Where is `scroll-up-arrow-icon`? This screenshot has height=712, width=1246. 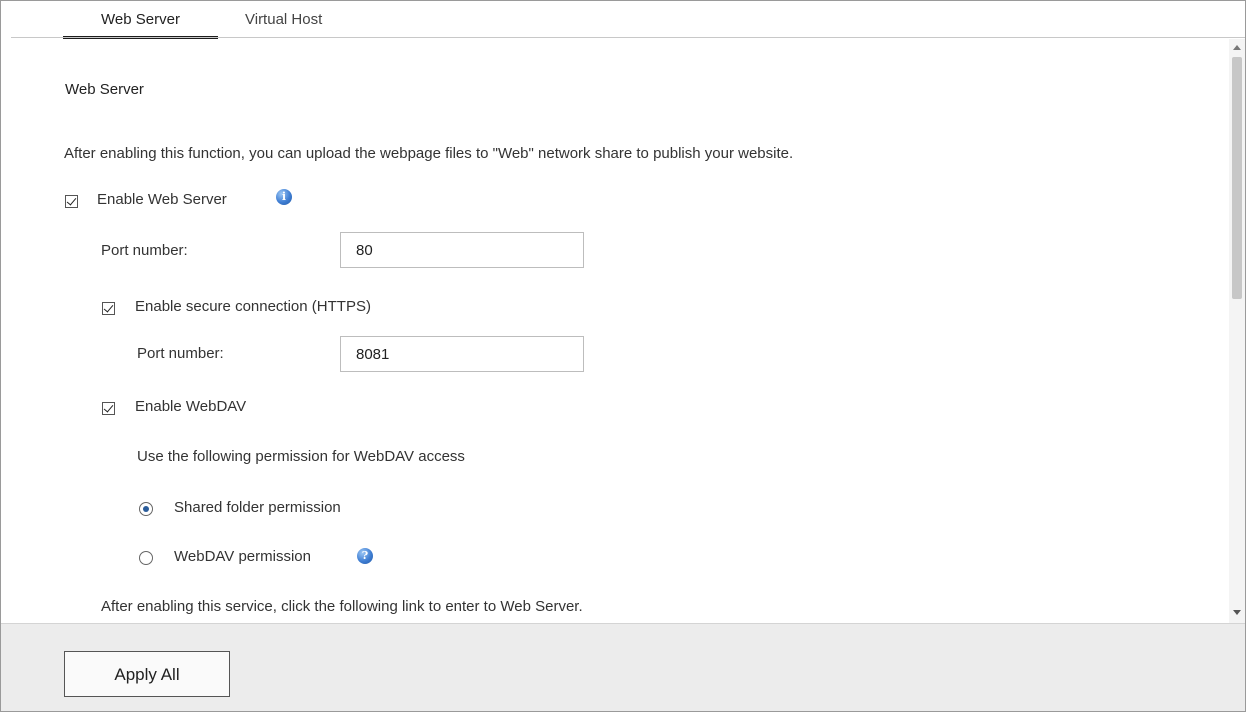 scroll-up-arrow-icon is located at coordinates (1237, 47).